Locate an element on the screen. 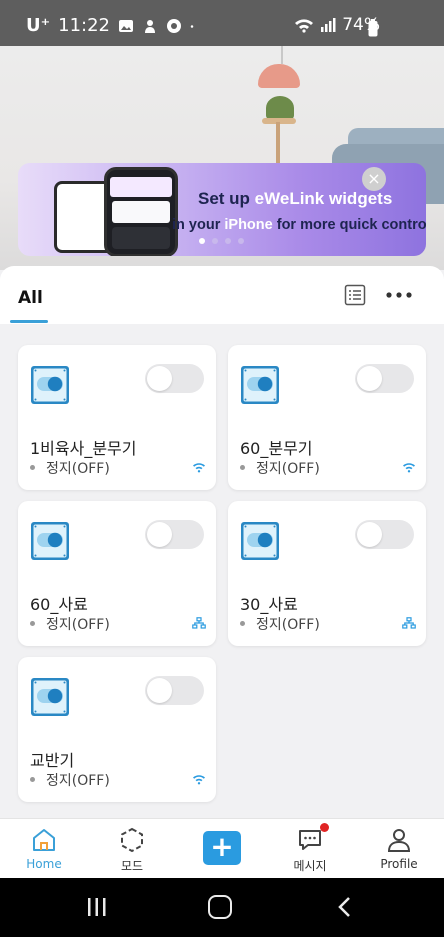 The height and width of the screenshot is (937, 444). device-name: 60_사료 is located at coordinates (59, 604).